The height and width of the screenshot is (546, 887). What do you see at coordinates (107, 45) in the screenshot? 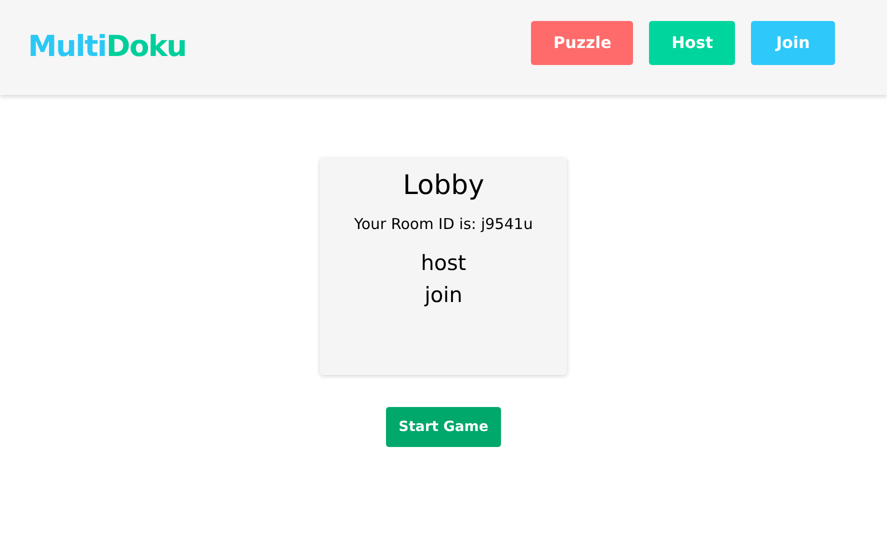
I see `logo: MultiDoku` at bounding box center [107, 45].